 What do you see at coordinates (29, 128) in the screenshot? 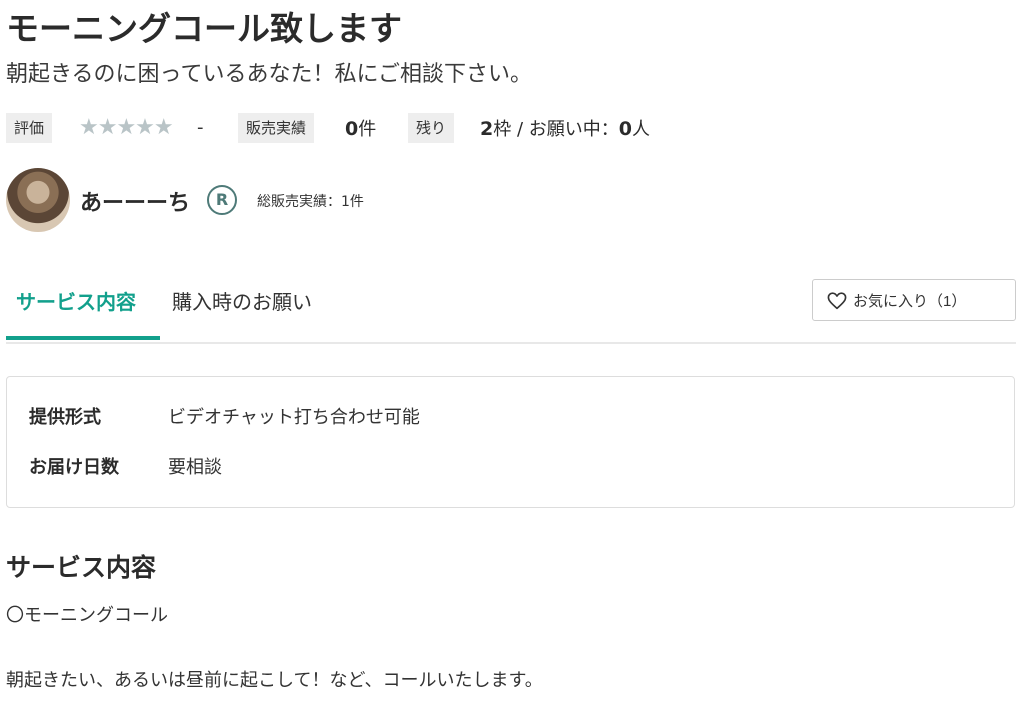
I see `rating-label: 評価` at bounding box center [29, 128].